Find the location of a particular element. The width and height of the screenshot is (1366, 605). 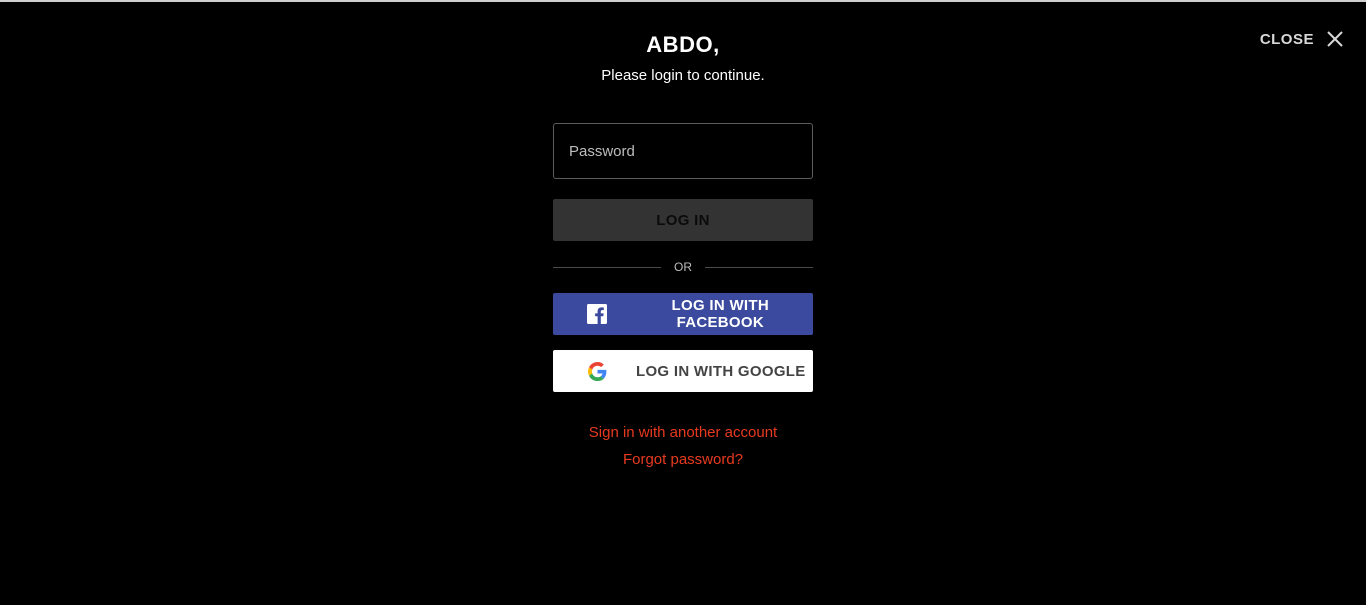

google-login-button: LOG IN WITH GOOGLE is located at coordinates (683, 371).